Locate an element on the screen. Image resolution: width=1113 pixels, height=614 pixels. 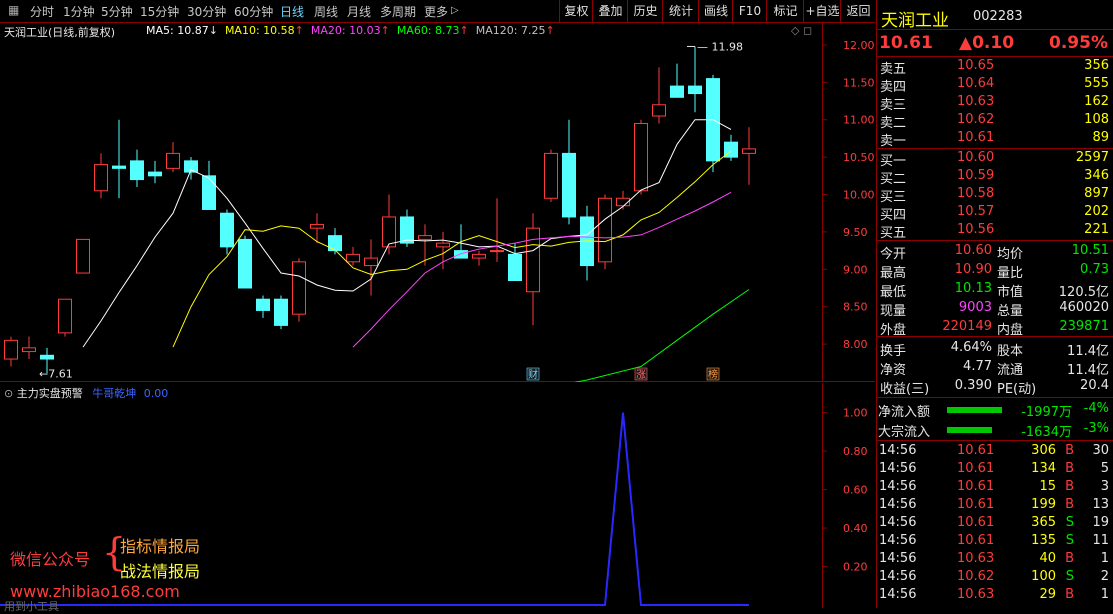
period-tab-7: 周线 is located at coordinates (326, 11).